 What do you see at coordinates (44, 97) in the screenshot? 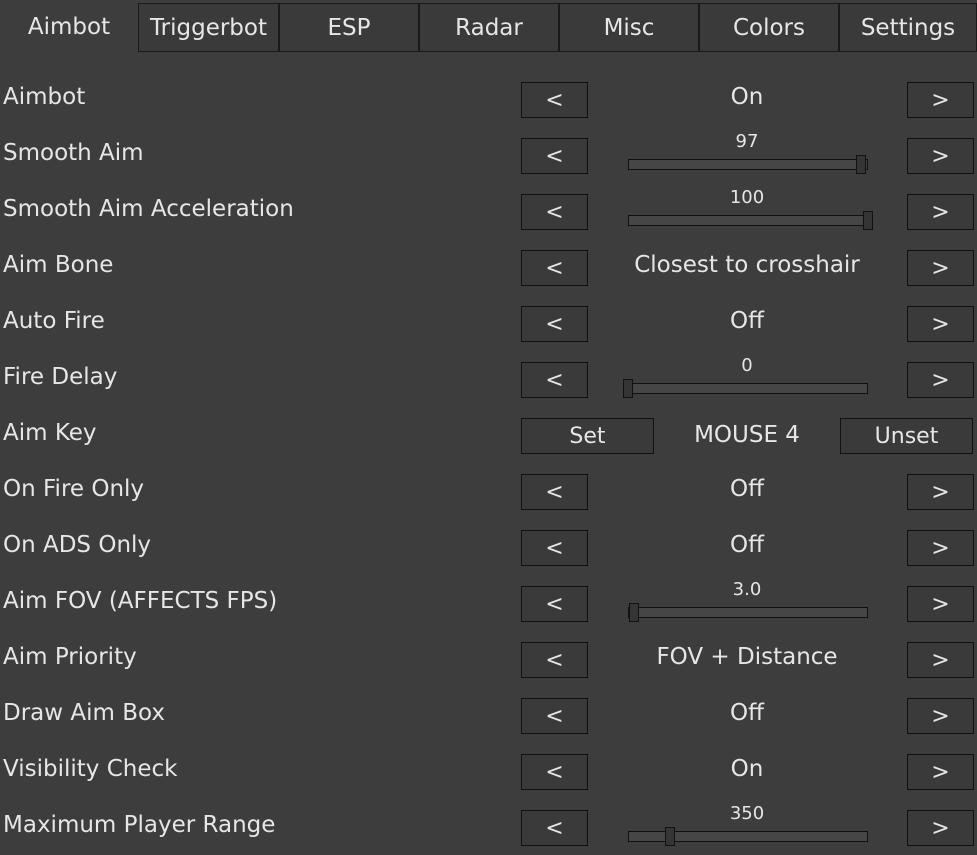
I see `setting-label: Aimbot` at bounding box center [44, 97].